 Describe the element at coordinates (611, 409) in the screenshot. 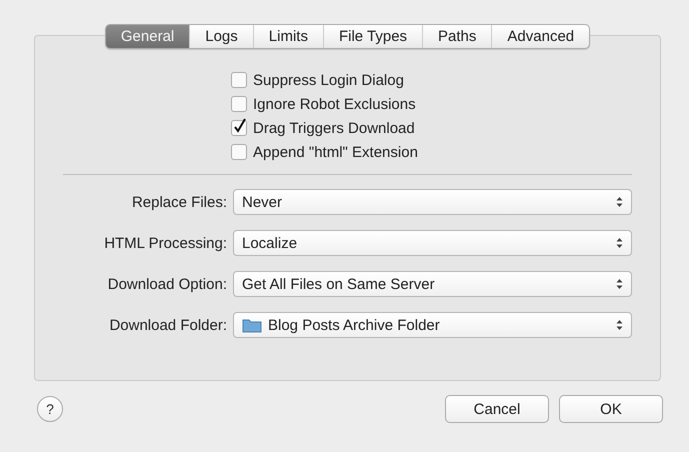

I see `dialog-button: OK` at that location.